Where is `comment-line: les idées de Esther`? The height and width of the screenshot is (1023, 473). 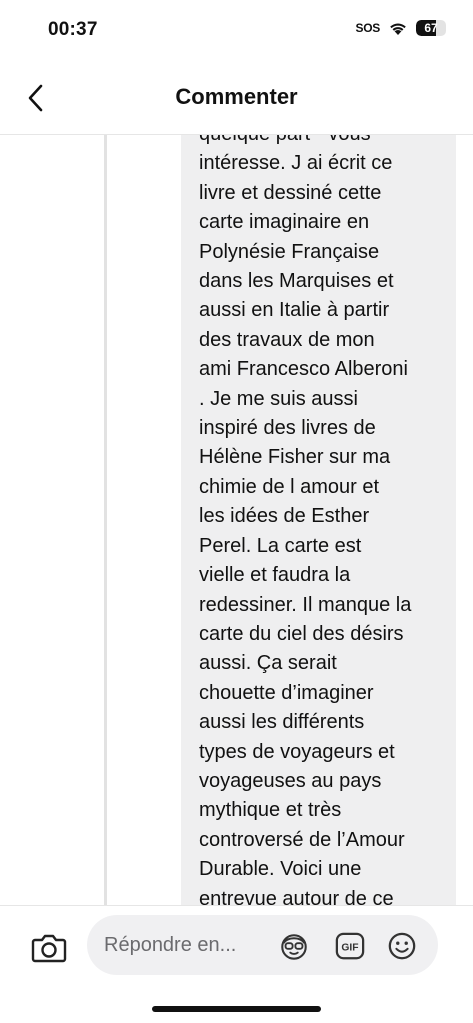
comment-line: les idées de Esther is located at coordinates (284, 516).